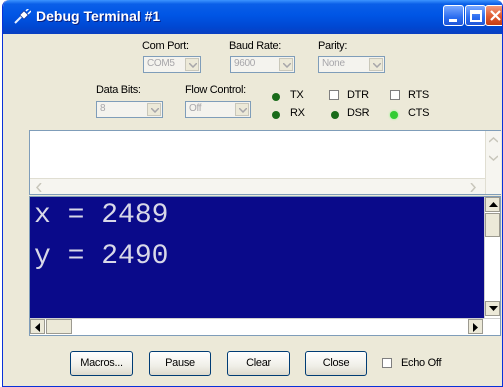 The height and width of the screenshot is (387, 503). I want to click on window-title: Debug Terminal #1, so click(98, 16).